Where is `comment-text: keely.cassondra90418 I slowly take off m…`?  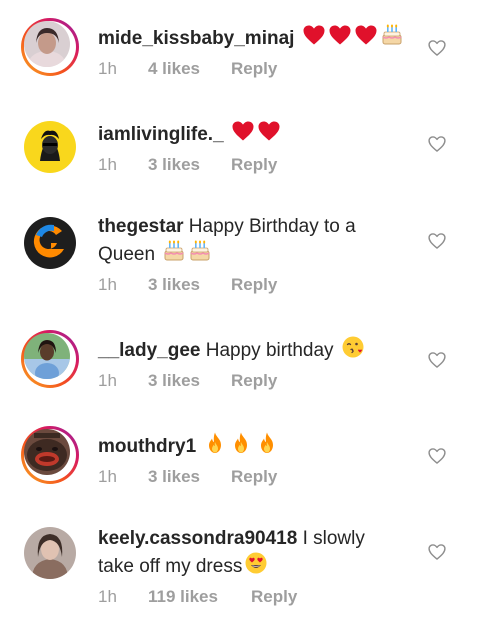
comment-text: keely.cassondra90418 I slowly take off m… is located at coordinates (253, 553).